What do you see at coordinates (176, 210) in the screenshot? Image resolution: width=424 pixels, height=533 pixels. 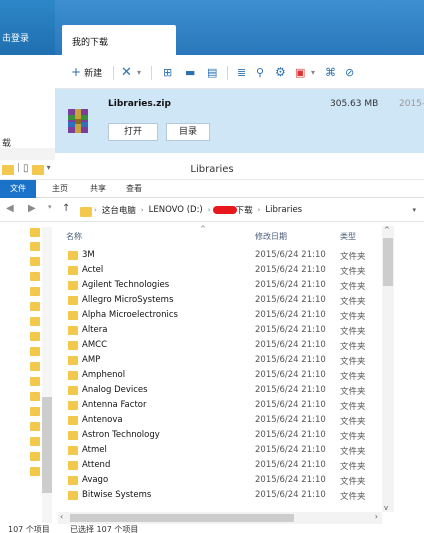 I see `breadcrumb-drive: LENOVO (D:)` at bounding box center [176, 210].